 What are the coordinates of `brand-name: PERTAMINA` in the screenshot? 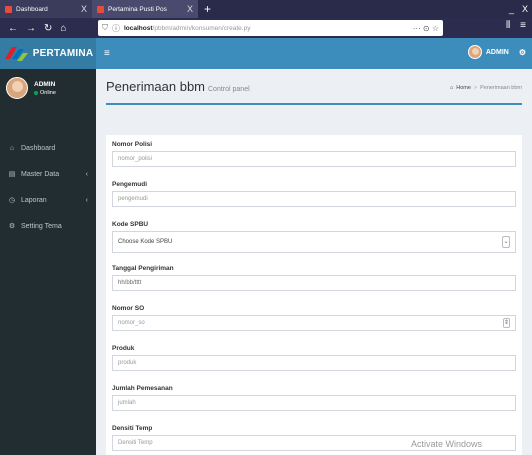 It's located at (63, 53).